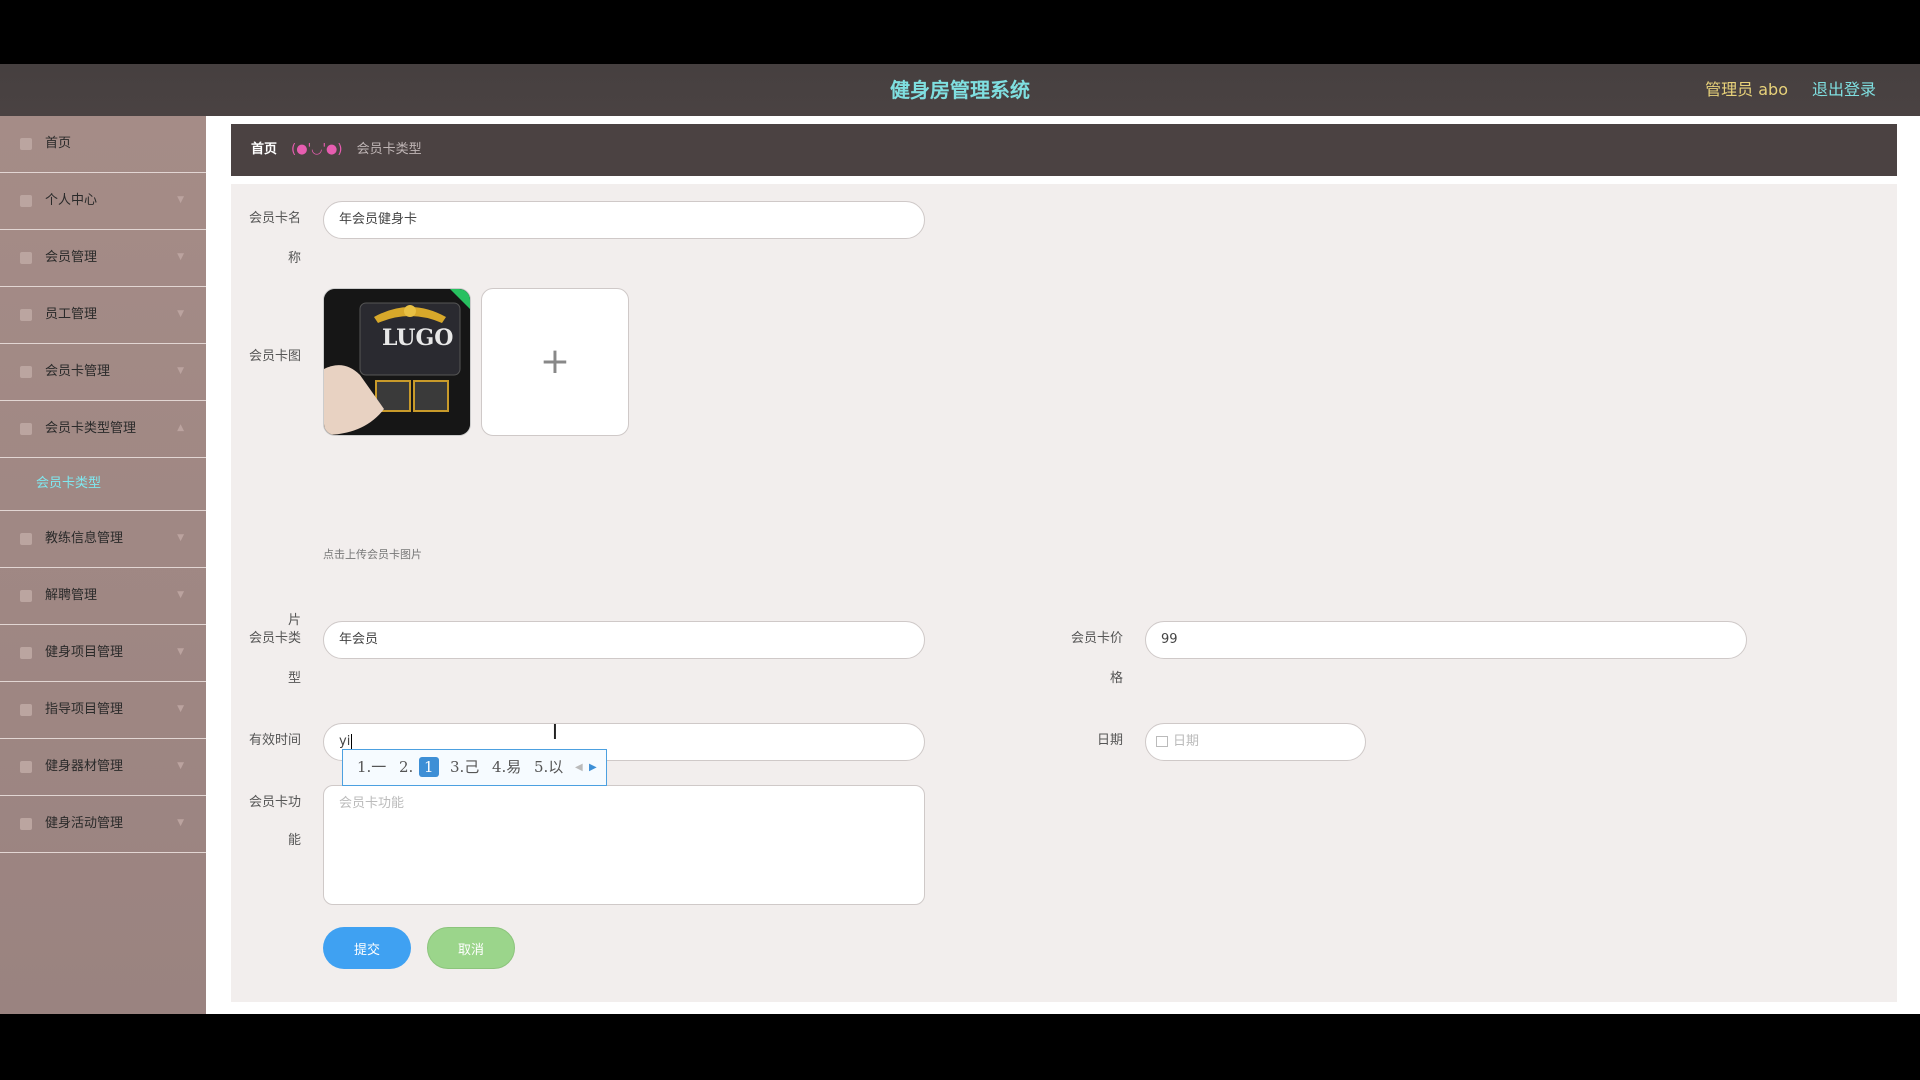 The image size is (1920, 1080). What do you see at coordinates (103, 315) in the screenshot?
I see `sidebar-item-staff: 员工管理 ▼` at bounding box center [103, 315].